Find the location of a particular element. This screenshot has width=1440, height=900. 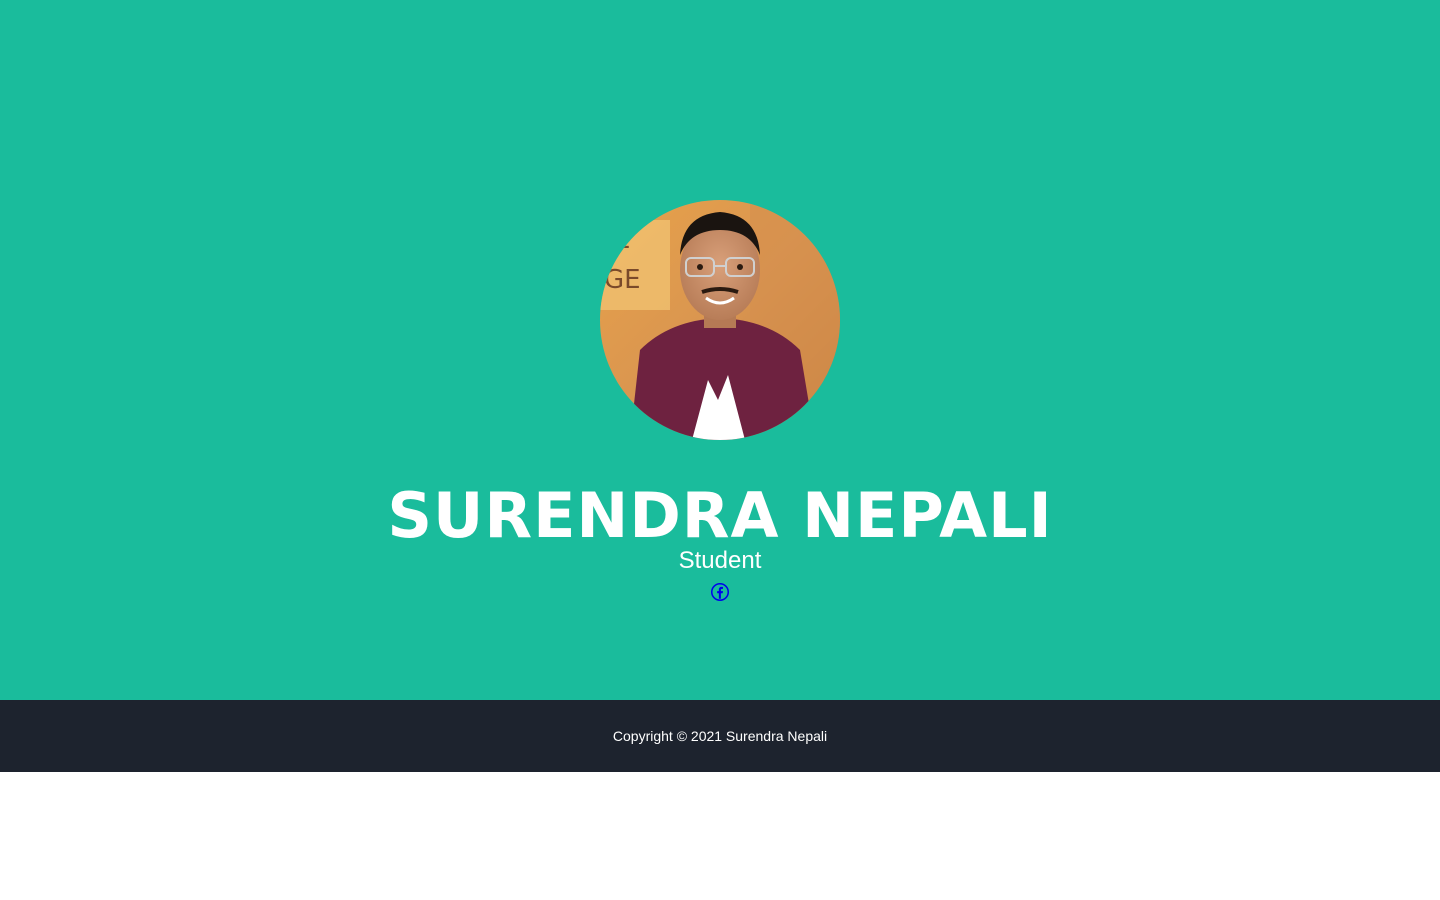

facebook-link is located at coordinates (720, 592).